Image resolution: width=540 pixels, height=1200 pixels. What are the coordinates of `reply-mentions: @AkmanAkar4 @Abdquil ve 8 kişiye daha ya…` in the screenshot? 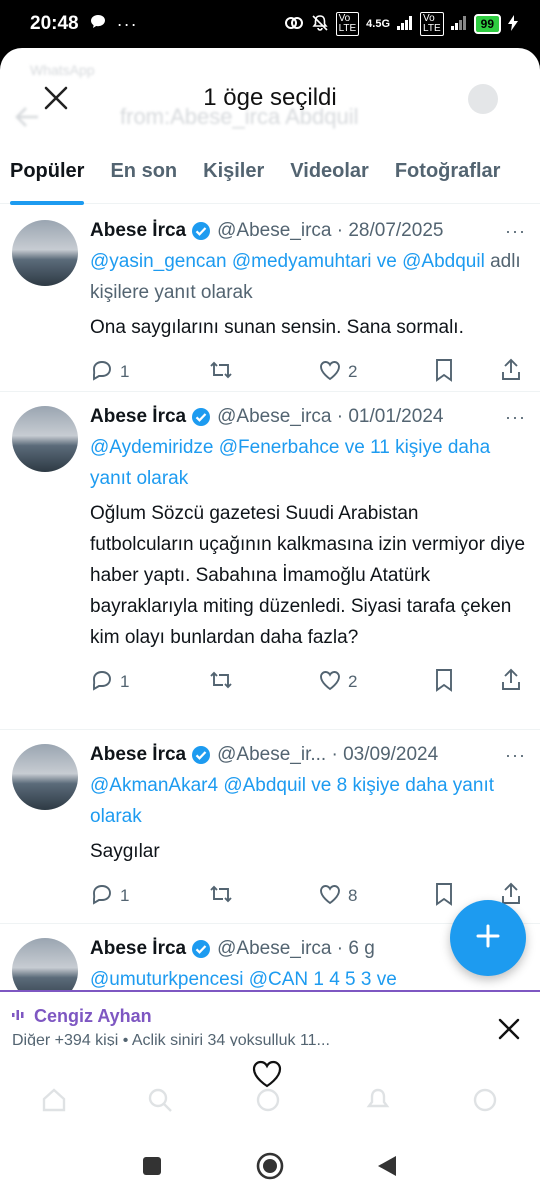 It's located at (292, 801).